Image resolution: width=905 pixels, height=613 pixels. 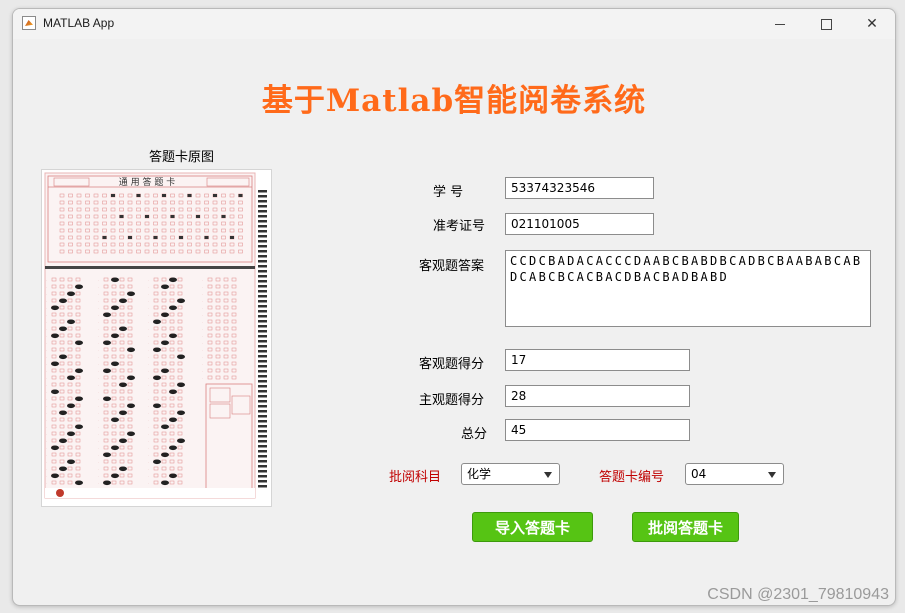 What do you see at coordinates (579, 188) in the screenshot?
I see `student-id-field: 53374323546` at bounding box center [579, 188].